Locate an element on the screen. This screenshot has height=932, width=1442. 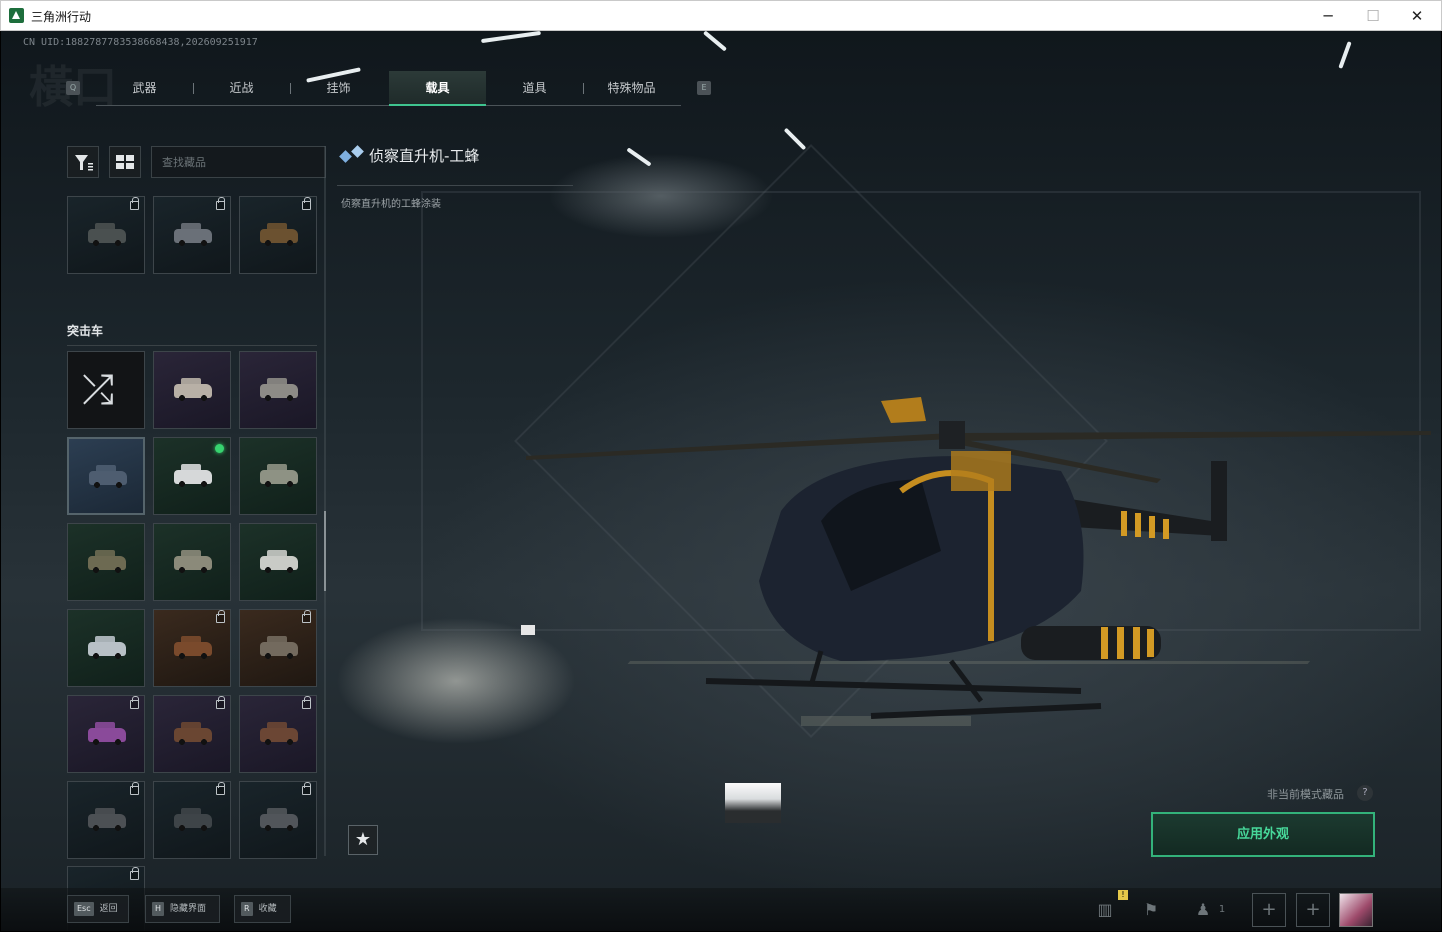
grid-icon is located at coordinates (125, 162).